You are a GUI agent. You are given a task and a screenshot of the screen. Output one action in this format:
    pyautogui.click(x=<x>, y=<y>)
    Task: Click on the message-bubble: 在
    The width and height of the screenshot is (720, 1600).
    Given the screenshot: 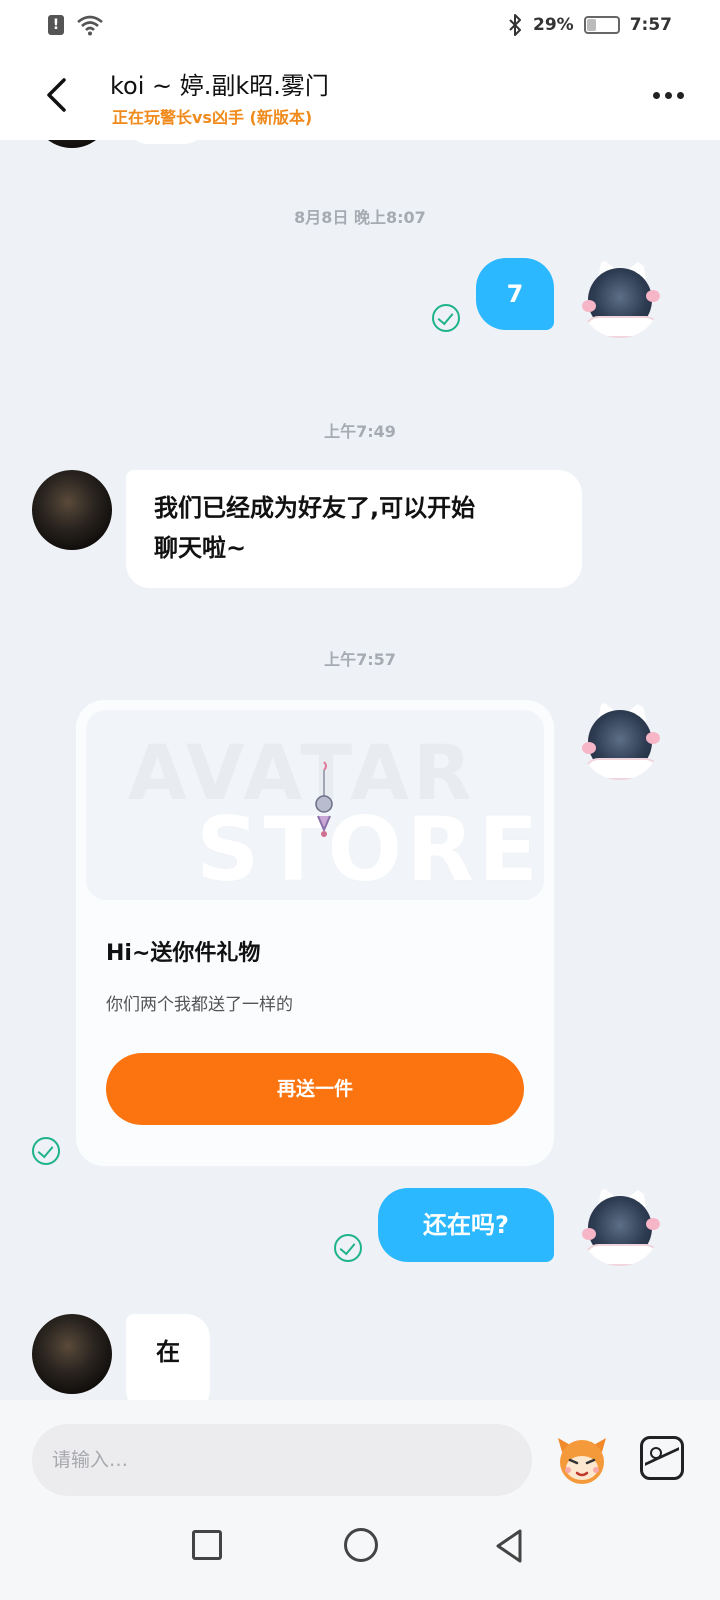 What is the action you would take?
    pyautogui.click(x=168, y=1357)
    